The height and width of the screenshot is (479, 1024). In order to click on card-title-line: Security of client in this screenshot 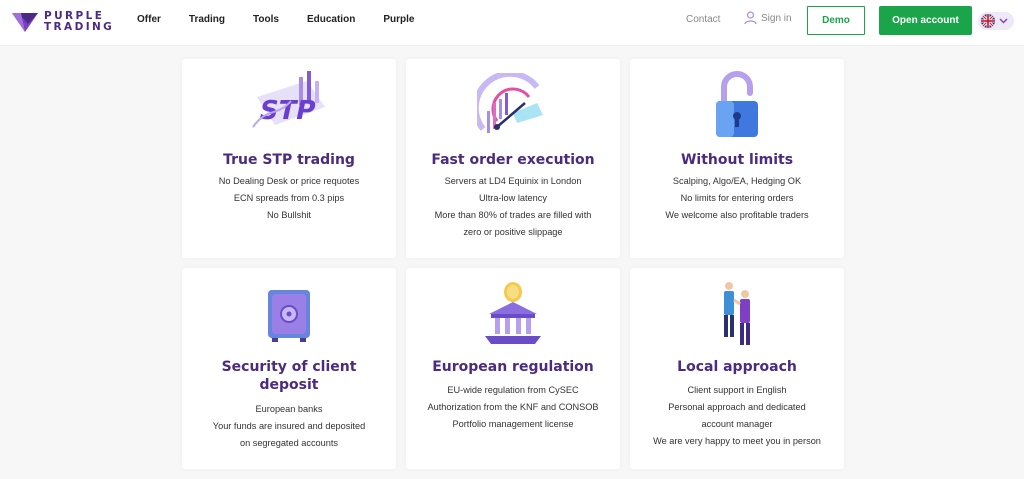, I will do `click(289, 367)`.